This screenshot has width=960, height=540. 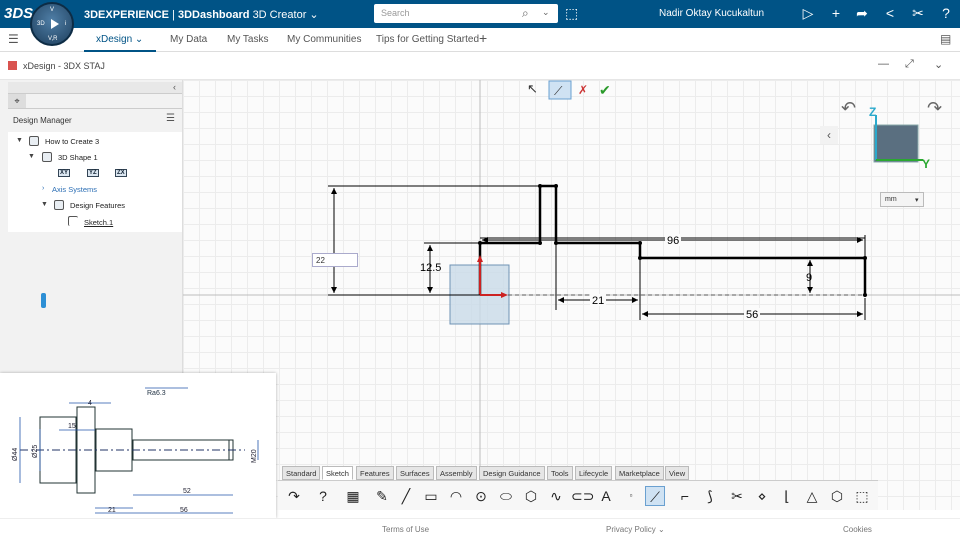 What do you see at coordinates (546, 12) in the screenshot?
I see `search-dropdown-icon: ⌄` at bounding box center [546, 12].